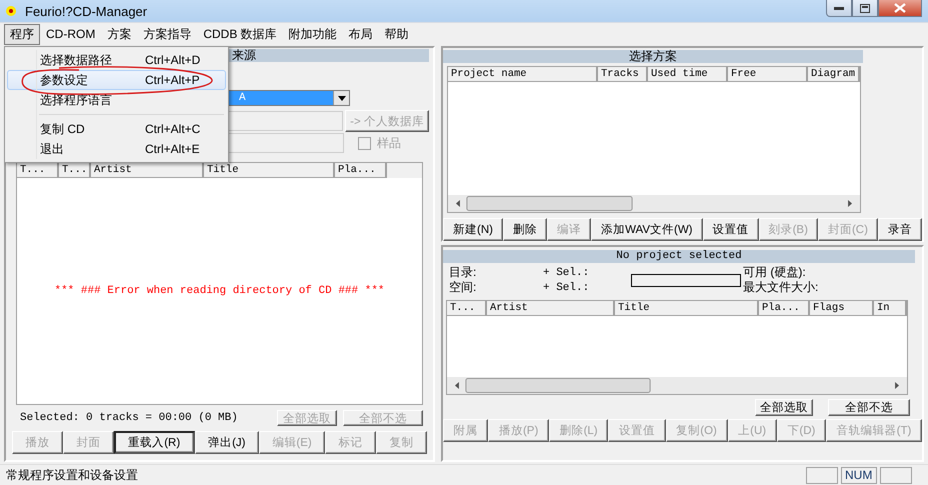  Describe the element at coordinates (389, 143) in the screenshot. I see `checkbox-label: 样品` at that location.